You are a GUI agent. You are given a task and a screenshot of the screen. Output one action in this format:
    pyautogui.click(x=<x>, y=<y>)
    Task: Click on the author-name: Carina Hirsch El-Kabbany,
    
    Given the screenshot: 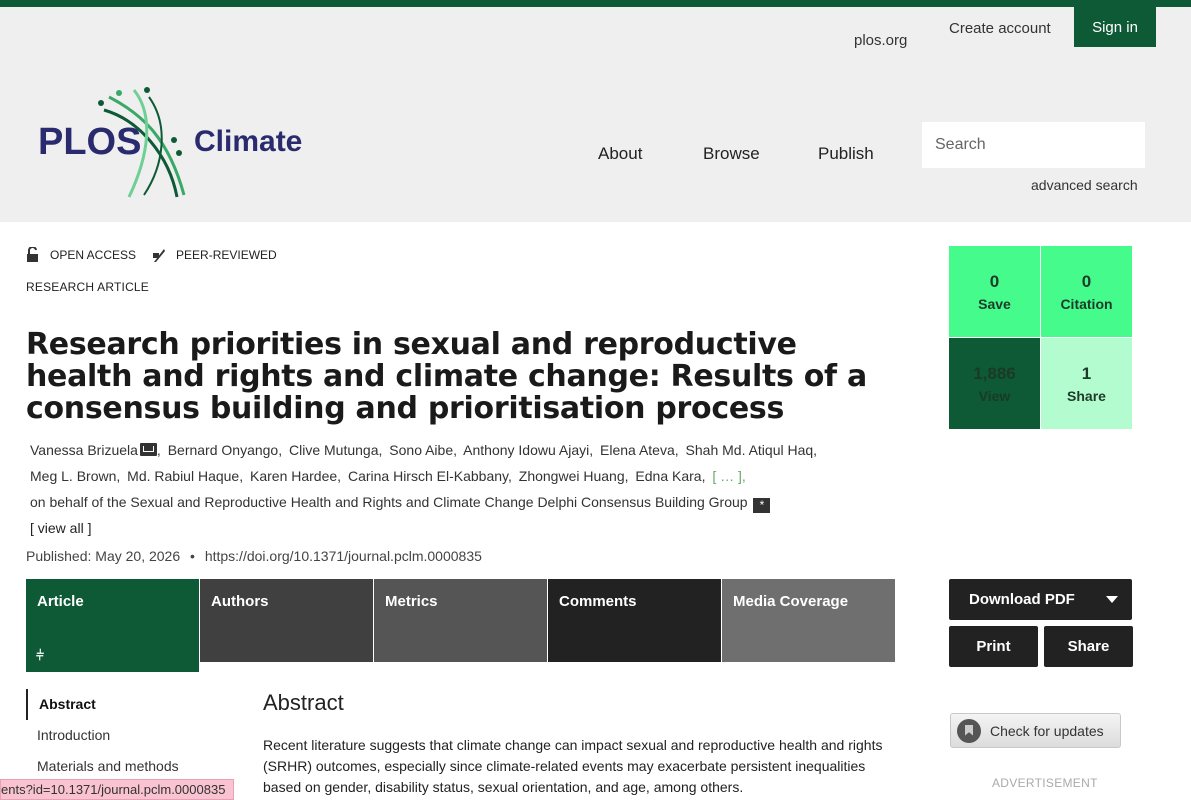 What is the action you would take?
    pyautogui.click(x=430, y=476)
    